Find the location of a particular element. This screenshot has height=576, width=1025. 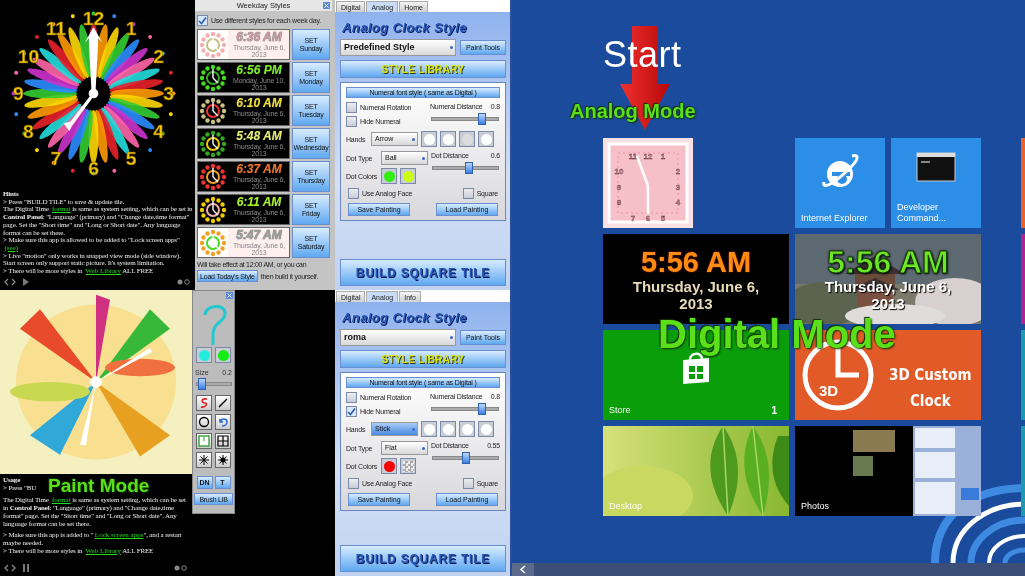

tile-title: 3D Custom is located at coordinates (930, 375).